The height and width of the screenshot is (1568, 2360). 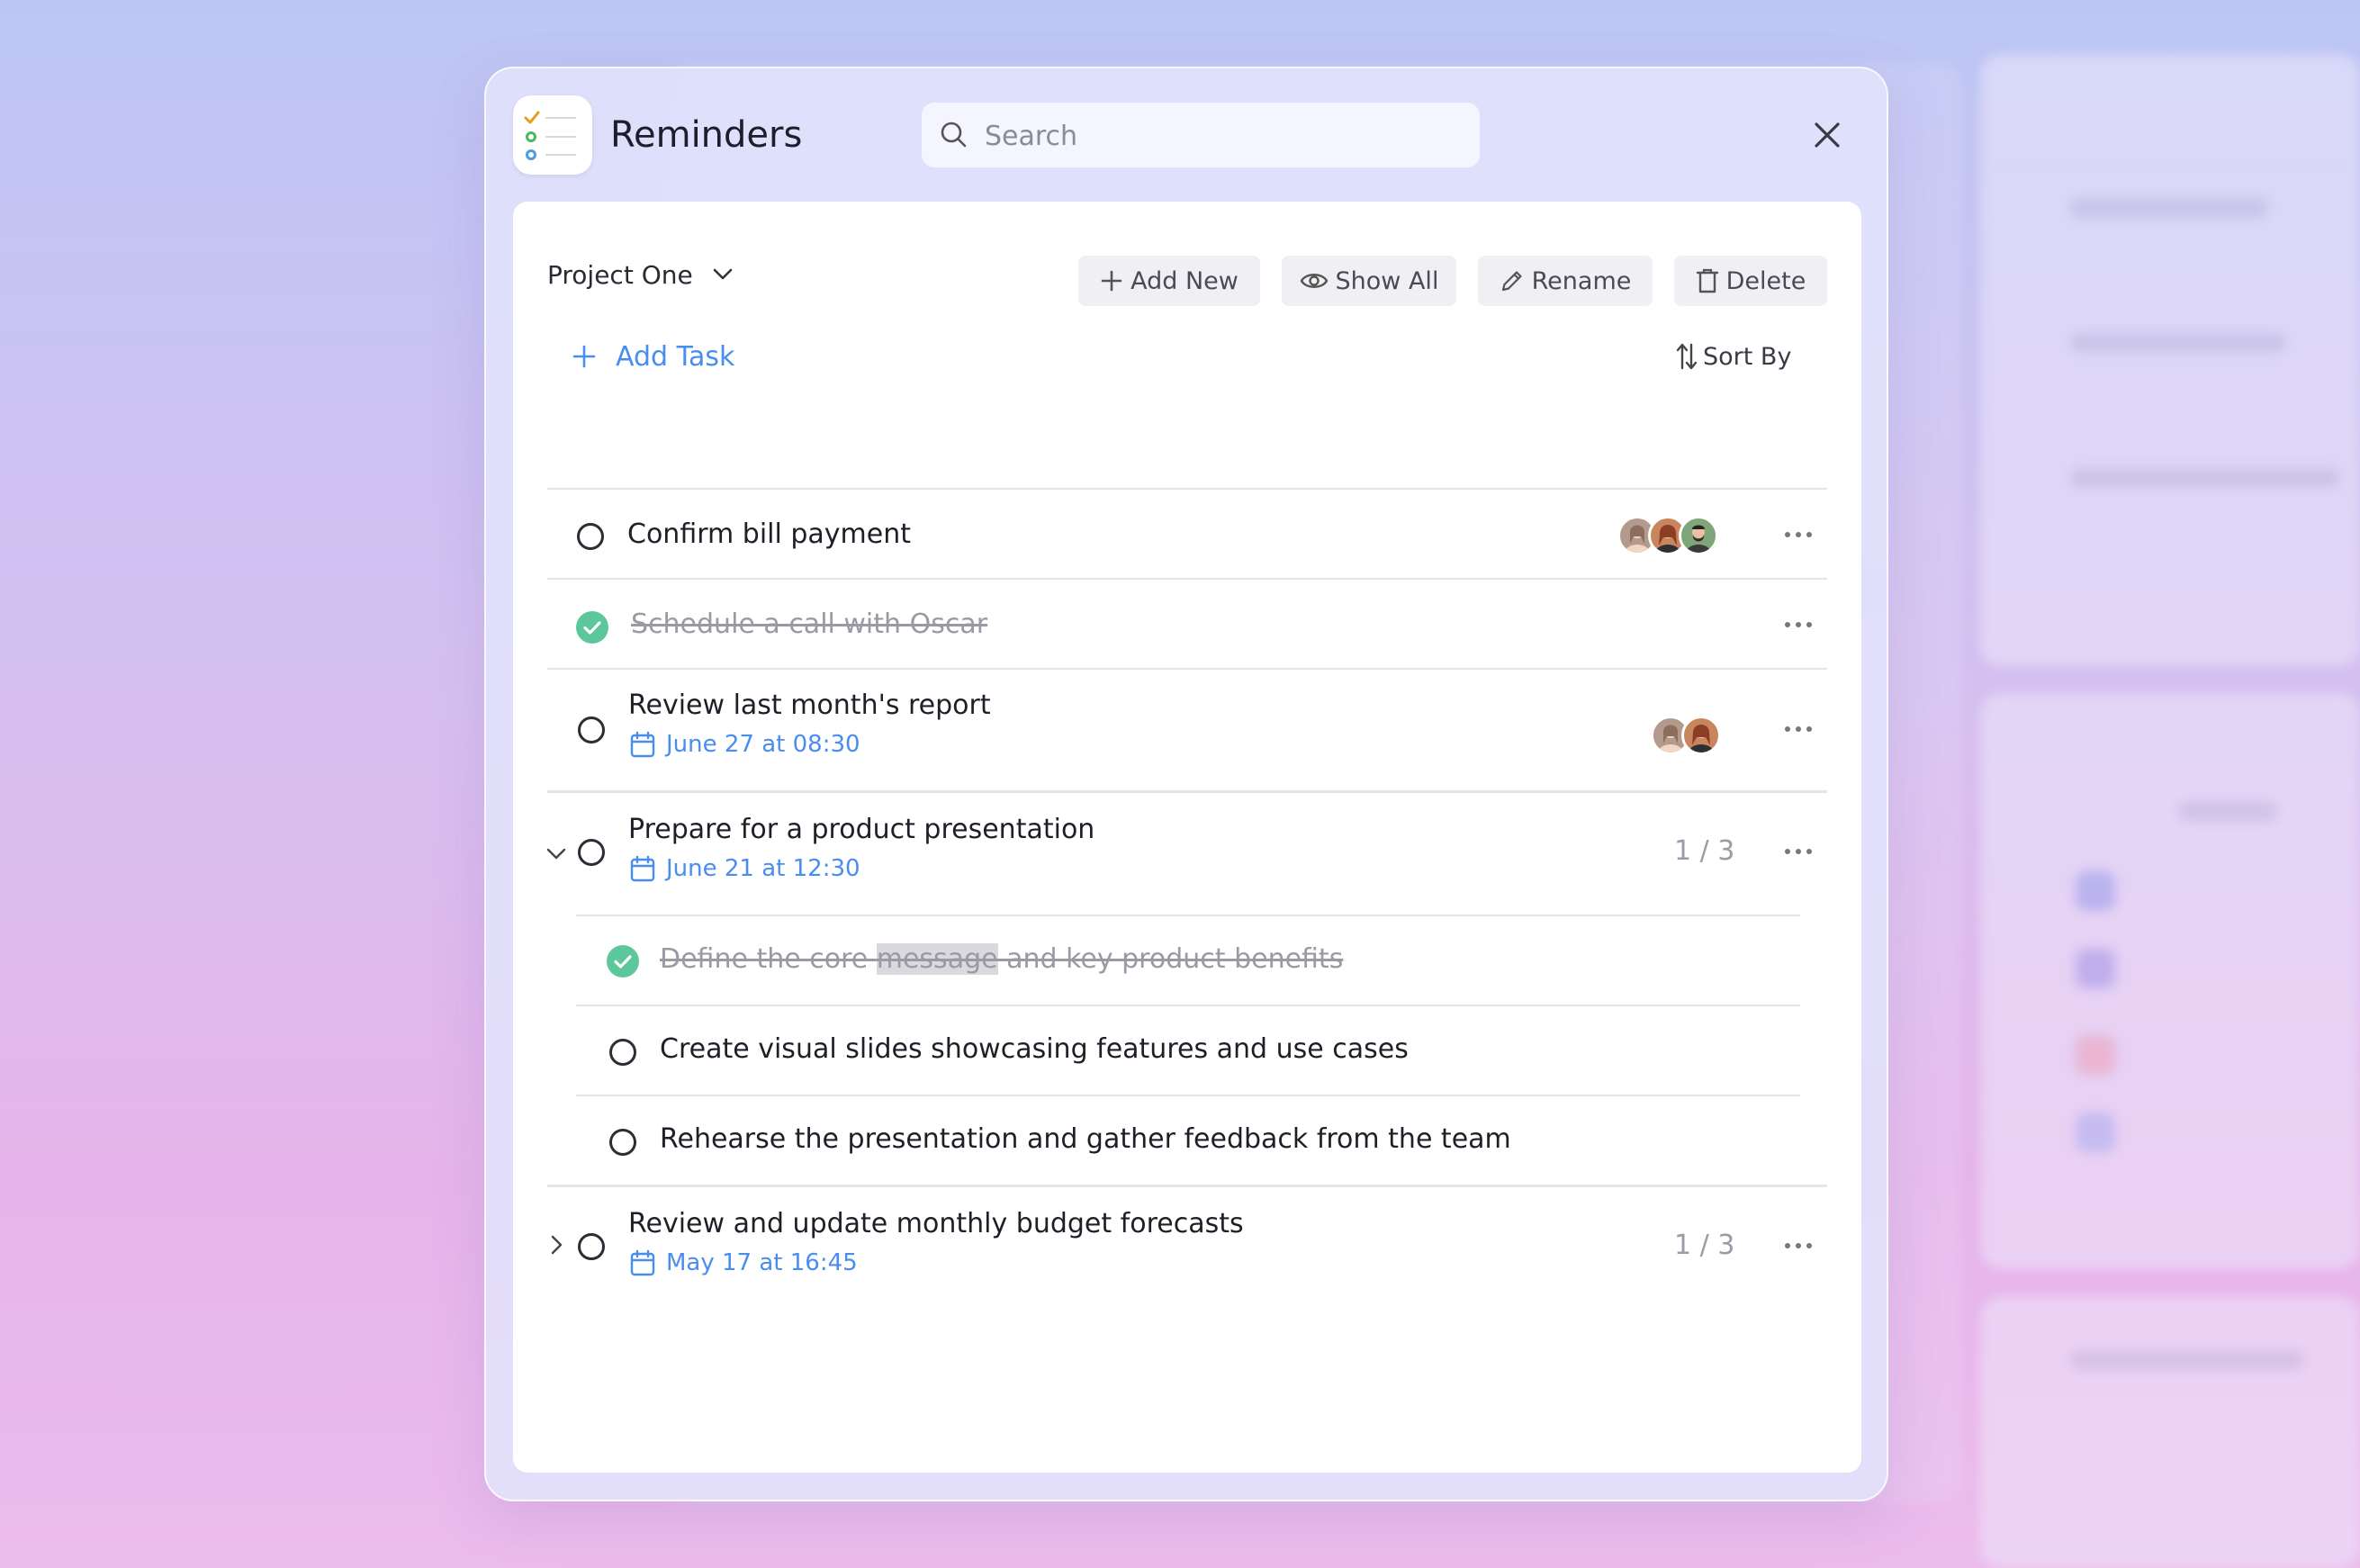 I want to click on task-date-text: May 17 at 16:45, so click(x=762, y=1263).